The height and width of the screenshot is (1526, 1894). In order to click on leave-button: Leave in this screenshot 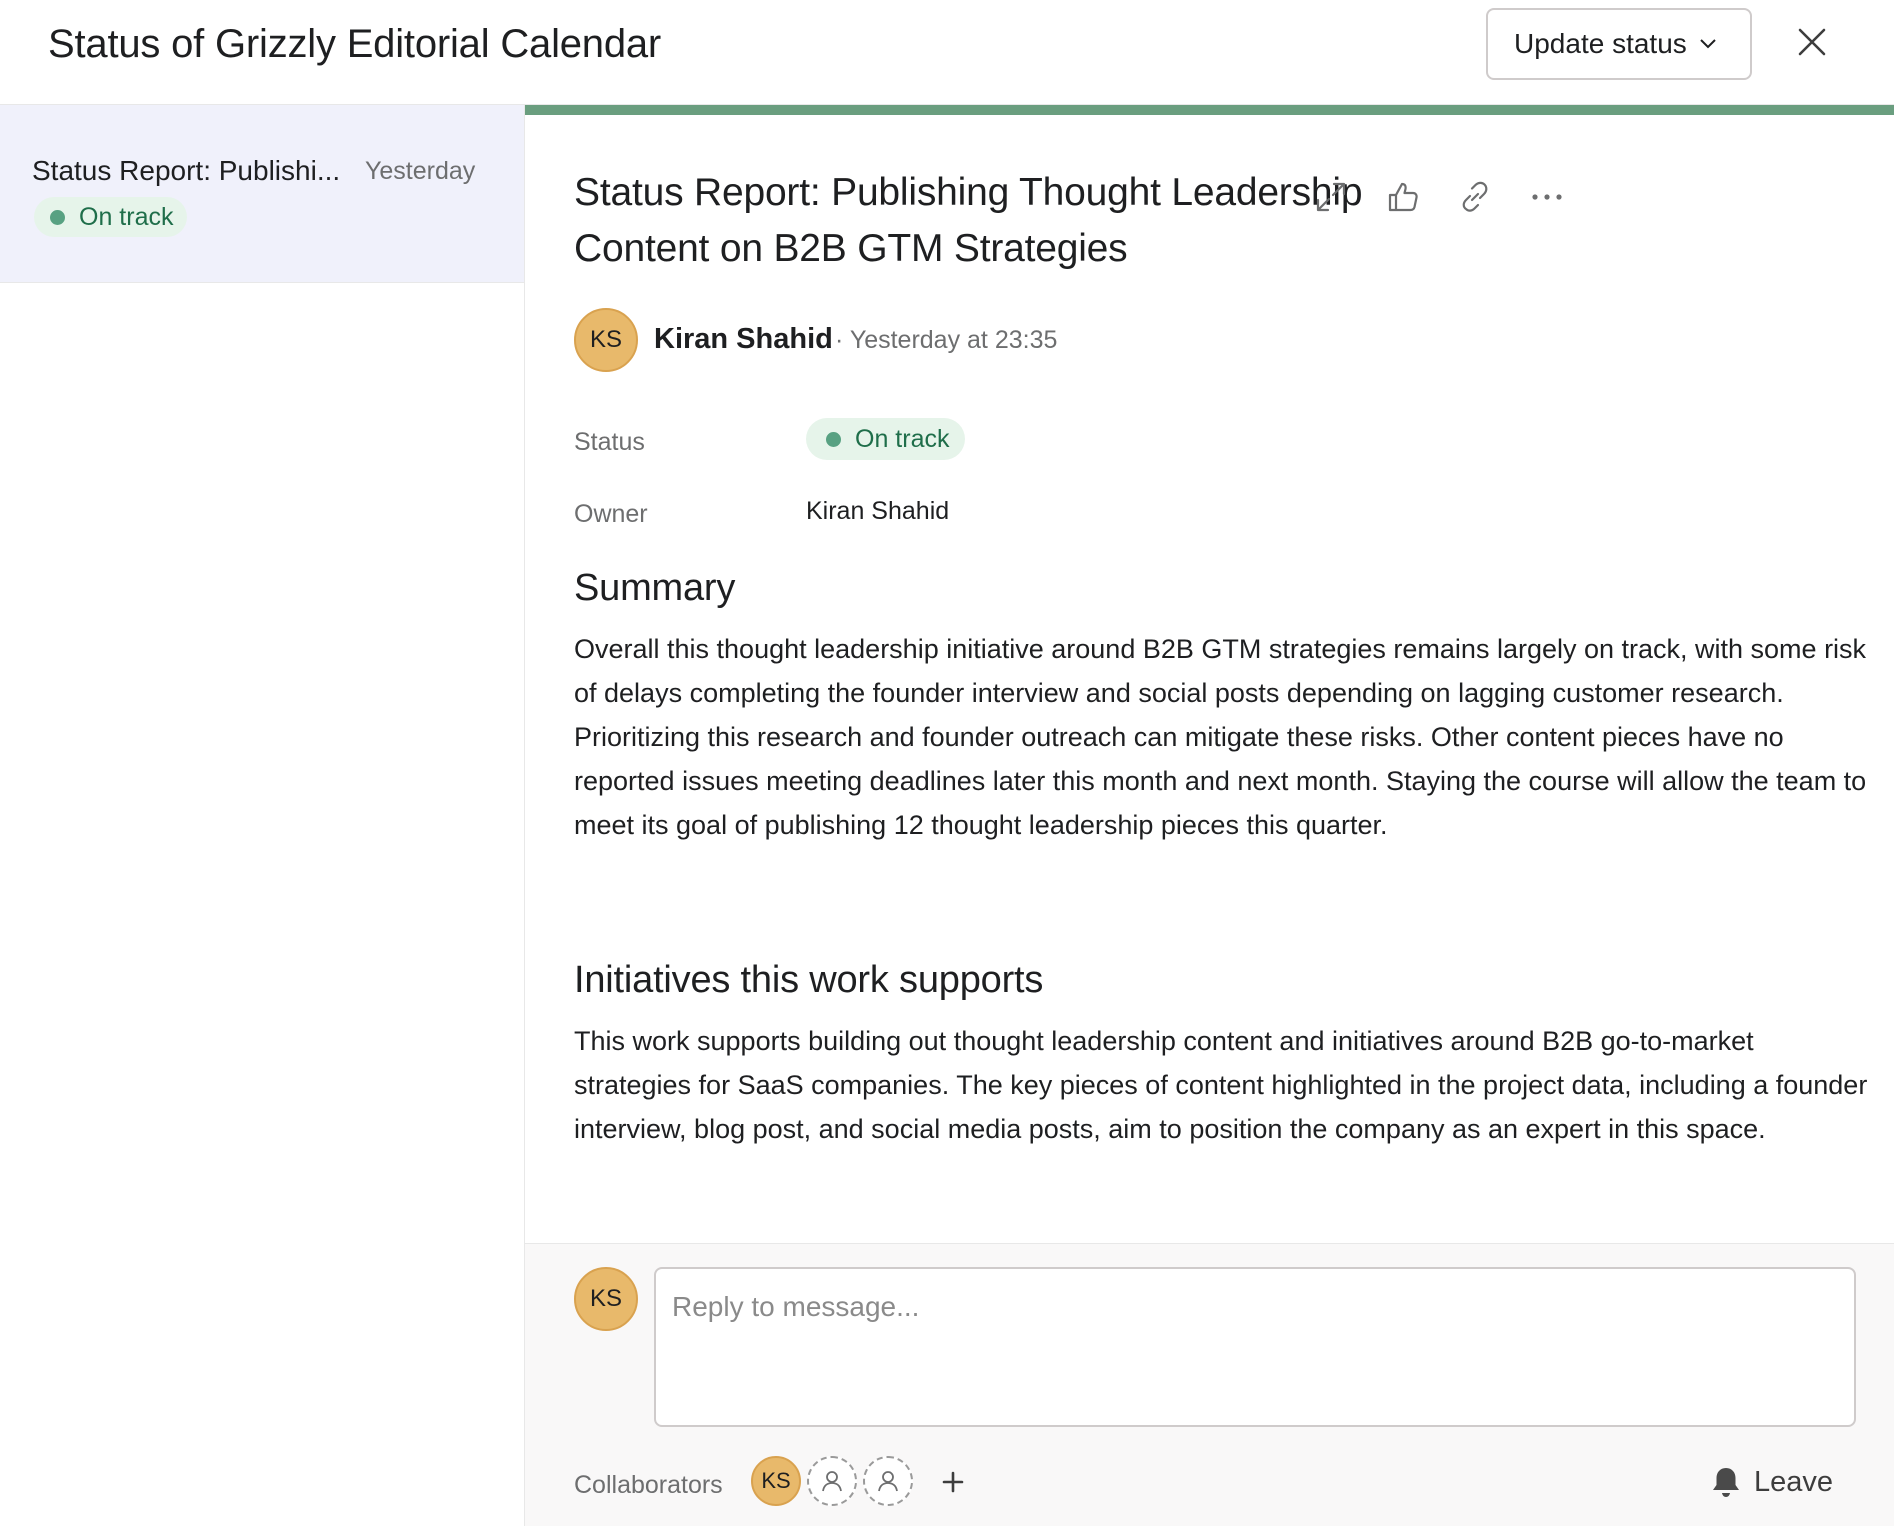, I will do `click(1771, 1482)`.